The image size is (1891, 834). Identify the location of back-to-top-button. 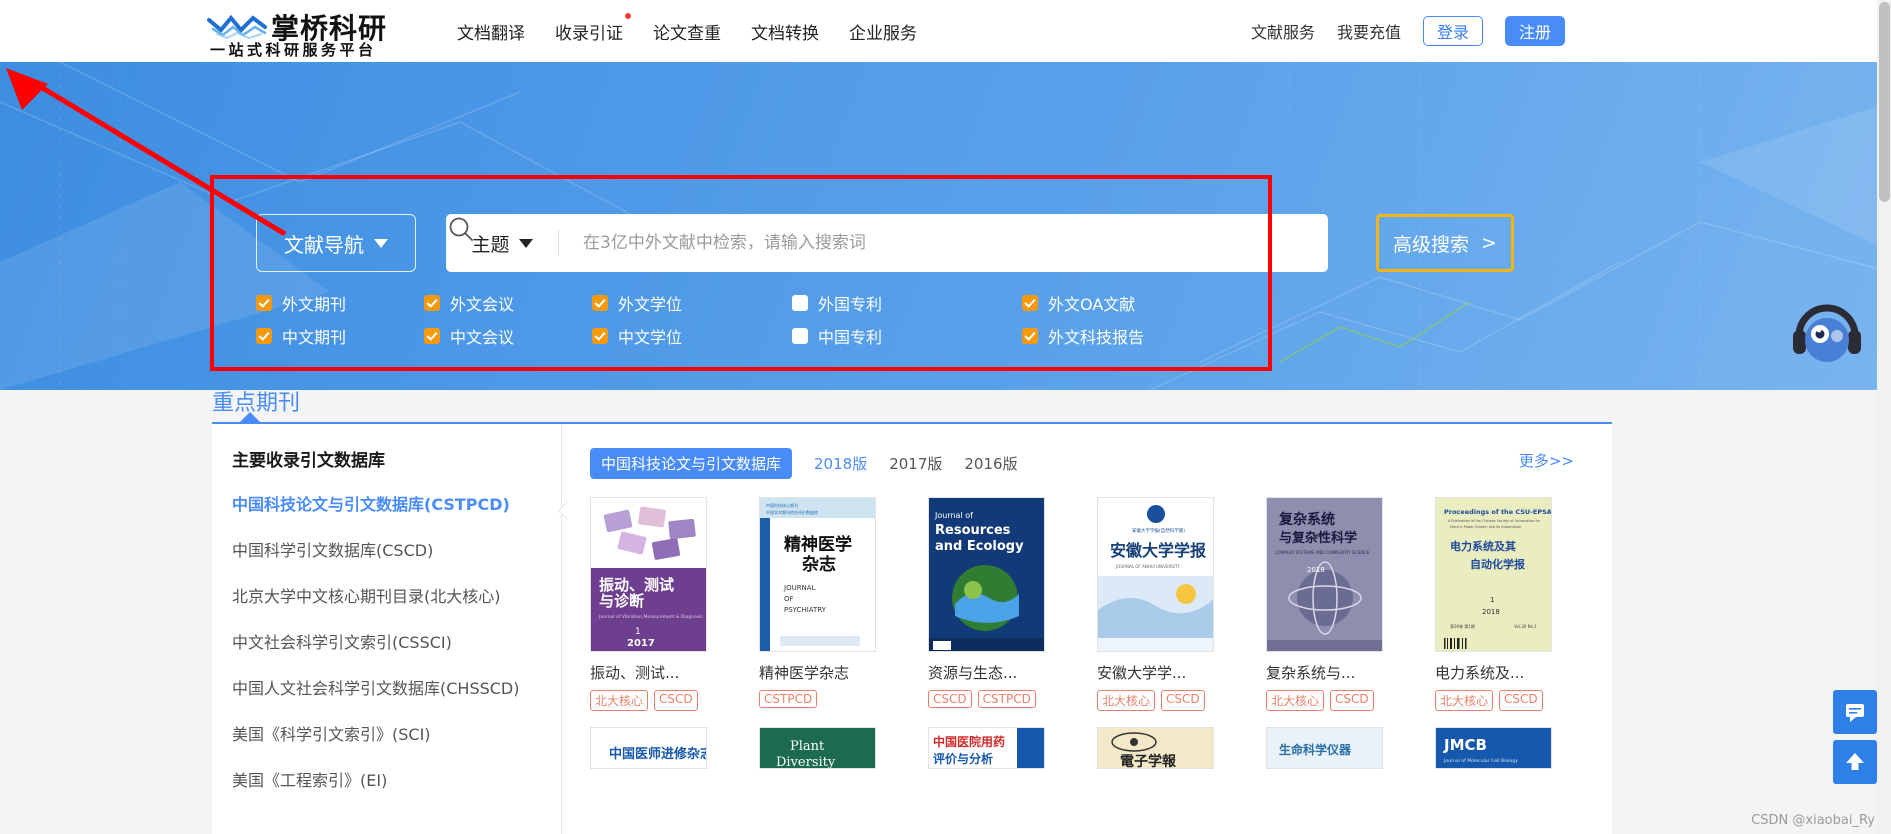
(1855, 762).